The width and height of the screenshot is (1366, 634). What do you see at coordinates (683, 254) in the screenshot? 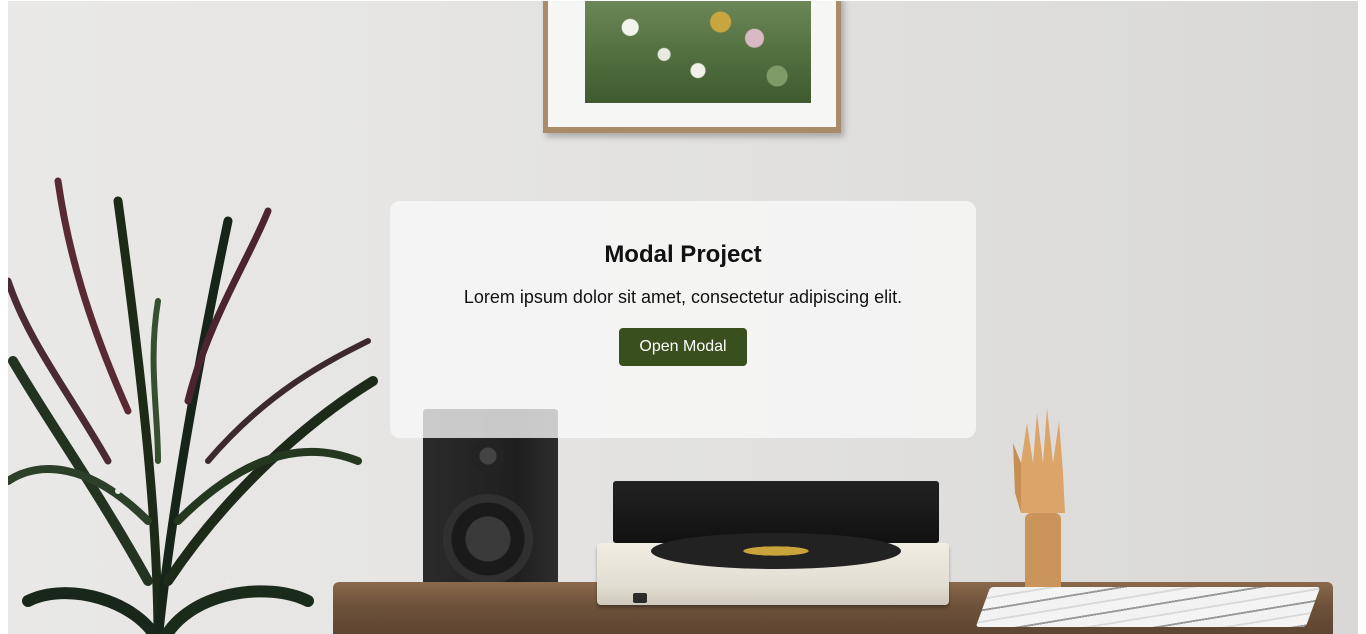
I see `page-title: Modal Project` at bounding box center [683, 254].